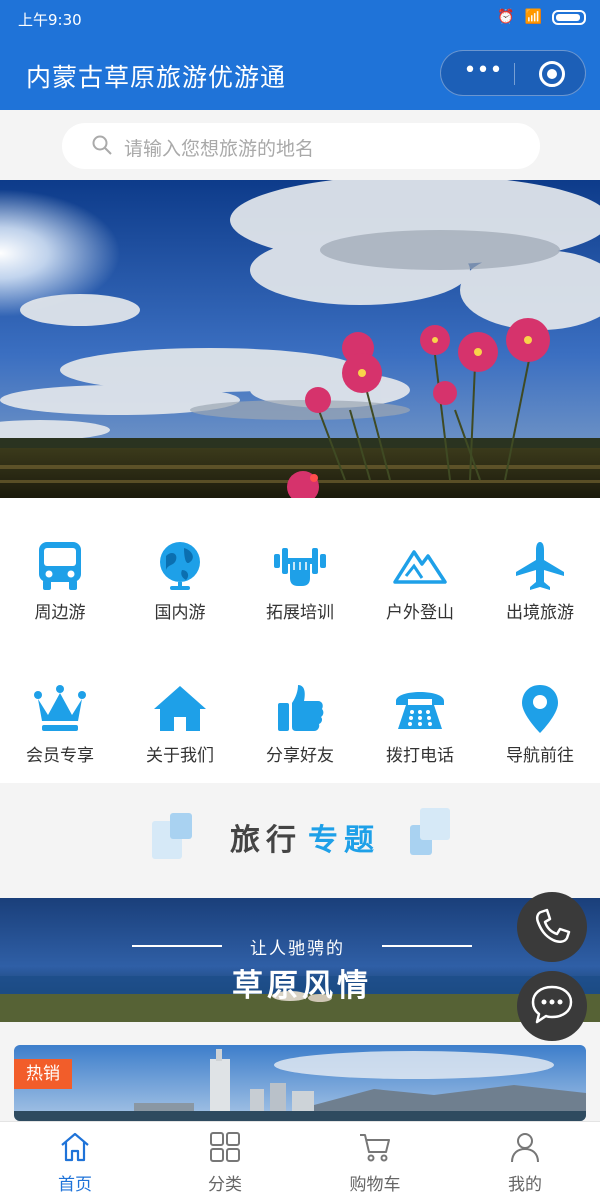  Describe the element at coordinates (300, 567) in the screenshot. I see `dumbbell-icon` at that location.